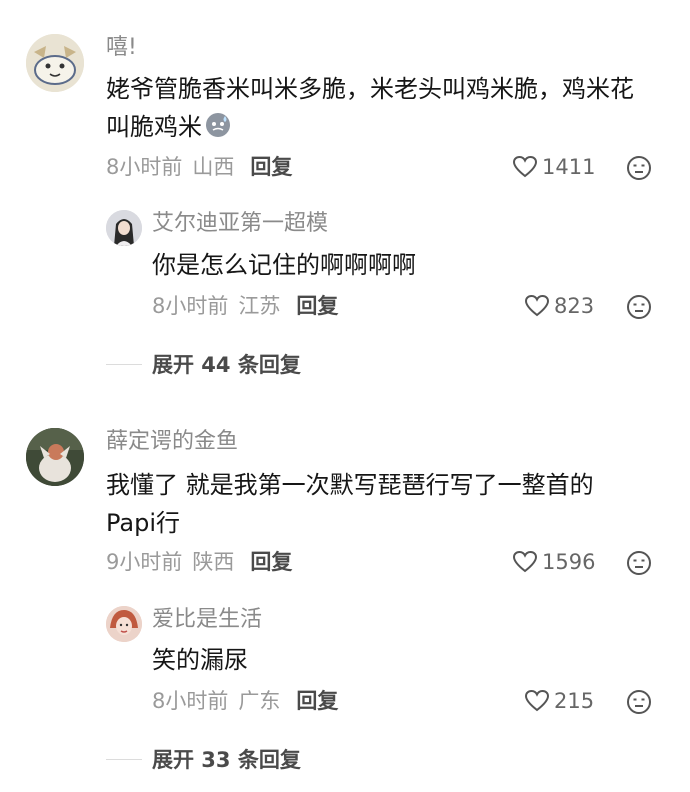 This screenshot has height=792, width=690. Describe the element at coordinates (200, 660) in the screenshot. I see `reply-text: 笑的漏尿` at that location.